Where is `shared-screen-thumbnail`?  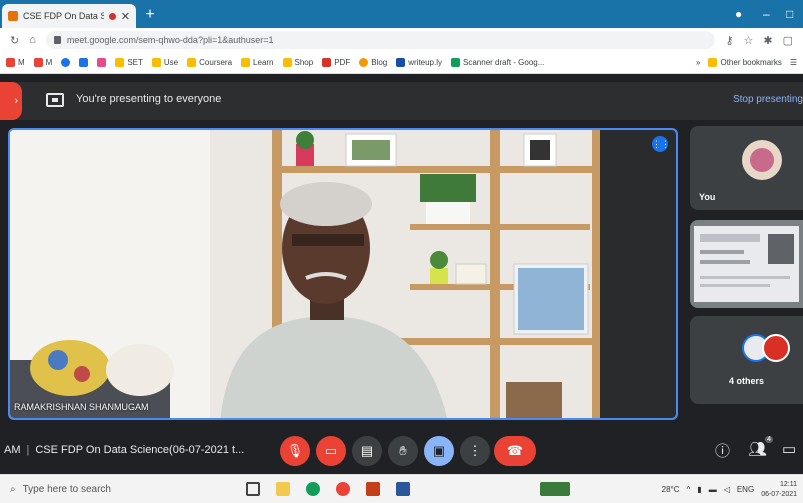 shared-screen-thumbnail is located at coordinates (746, 264).